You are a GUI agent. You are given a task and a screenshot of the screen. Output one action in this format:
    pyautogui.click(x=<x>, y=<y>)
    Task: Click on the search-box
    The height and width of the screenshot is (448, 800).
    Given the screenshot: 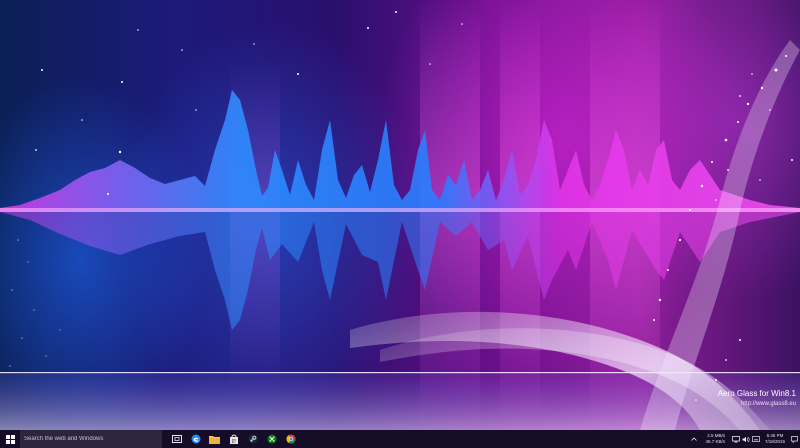 What is the action you would take?
    pyautogui.click(x=91, y=439)
    